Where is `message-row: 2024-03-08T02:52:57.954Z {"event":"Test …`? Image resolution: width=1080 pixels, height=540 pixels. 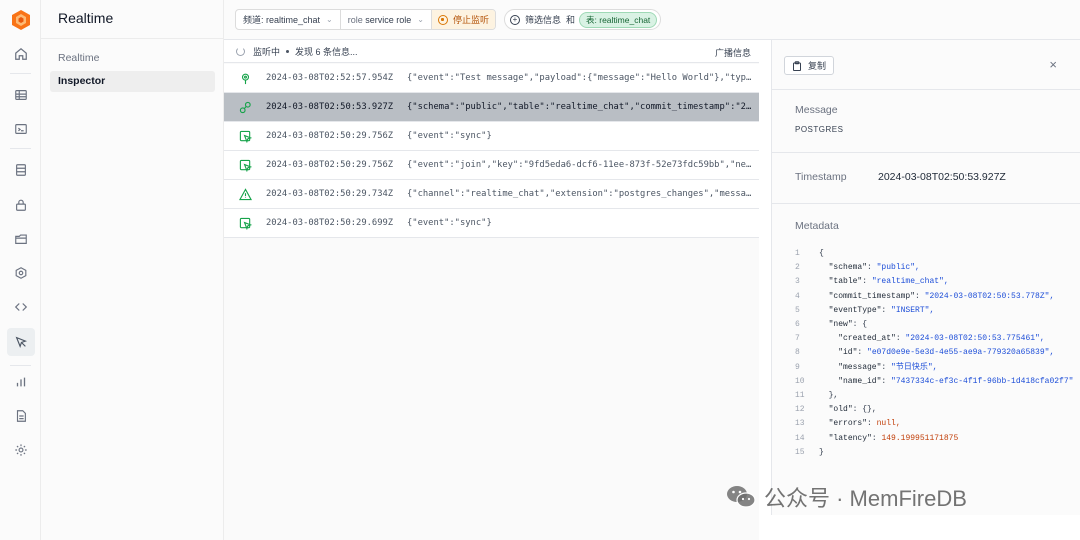
message-row: 2024-03-08T02:52:57.954Z {"event":"Test … is located at coordinates (491, 78).